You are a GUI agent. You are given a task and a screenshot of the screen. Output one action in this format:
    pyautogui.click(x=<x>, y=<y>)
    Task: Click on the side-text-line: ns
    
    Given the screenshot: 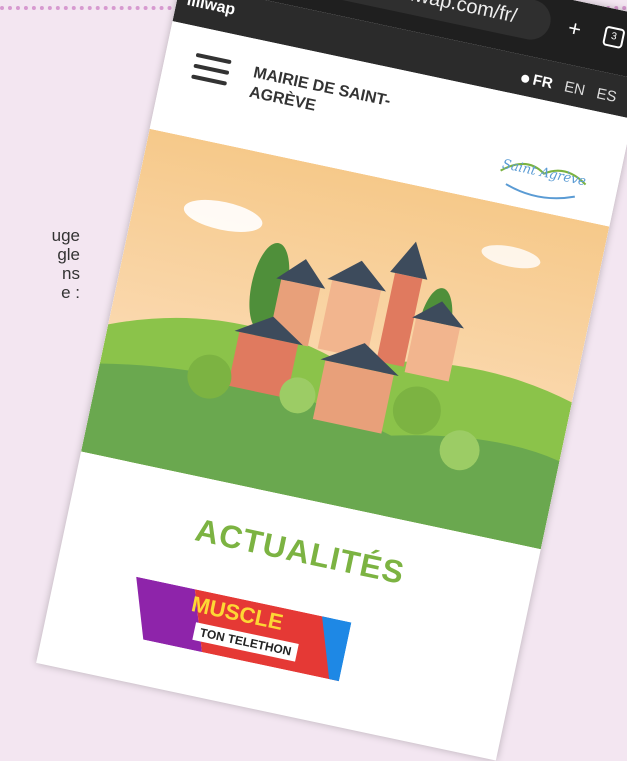 What is the action you would take?
    pyautogui.click(x=71, y=273)
    